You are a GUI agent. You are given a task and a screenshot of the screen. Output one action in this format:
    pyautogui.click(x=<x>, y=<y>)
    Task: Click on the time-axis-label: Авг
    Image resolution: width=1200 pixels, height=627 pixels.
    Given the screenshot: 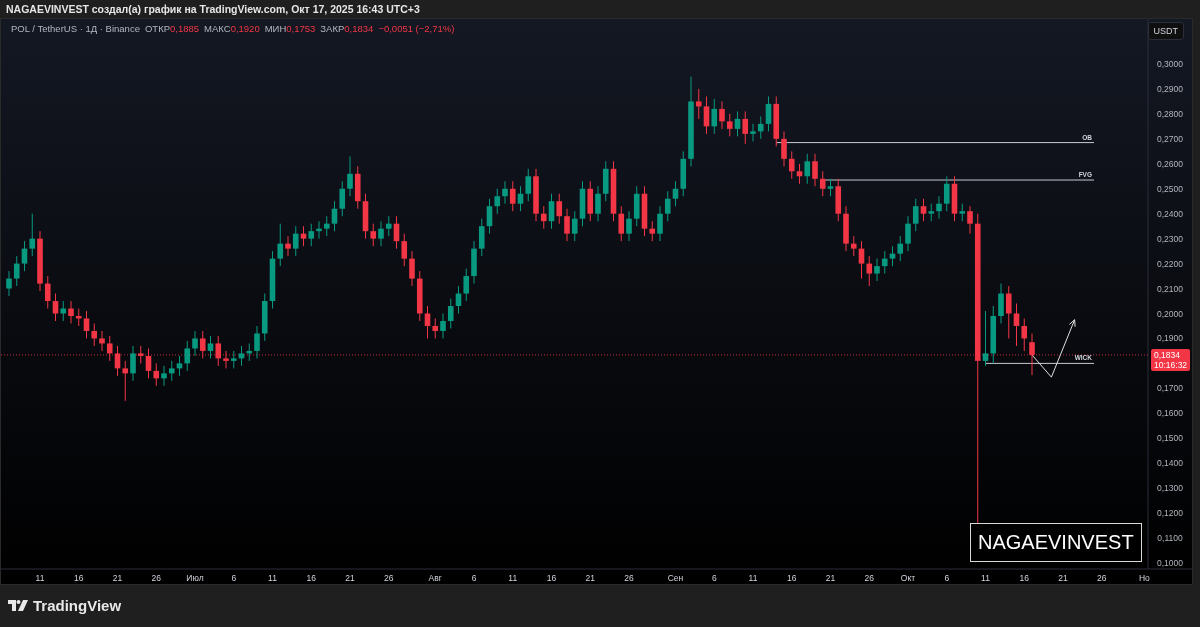 What is the action you would take?
    pyautogui.click(x=435, y=578)
    